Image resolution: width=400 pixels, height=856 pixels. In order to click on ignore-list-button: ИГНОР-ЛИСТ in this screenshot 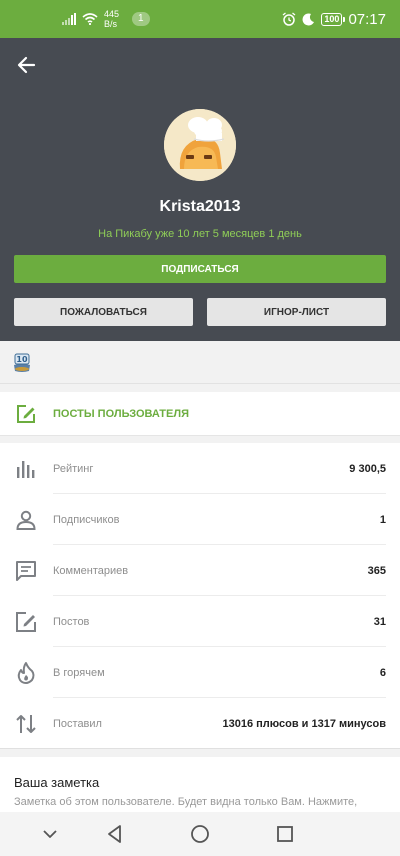, I will do `click(296, 312)`.